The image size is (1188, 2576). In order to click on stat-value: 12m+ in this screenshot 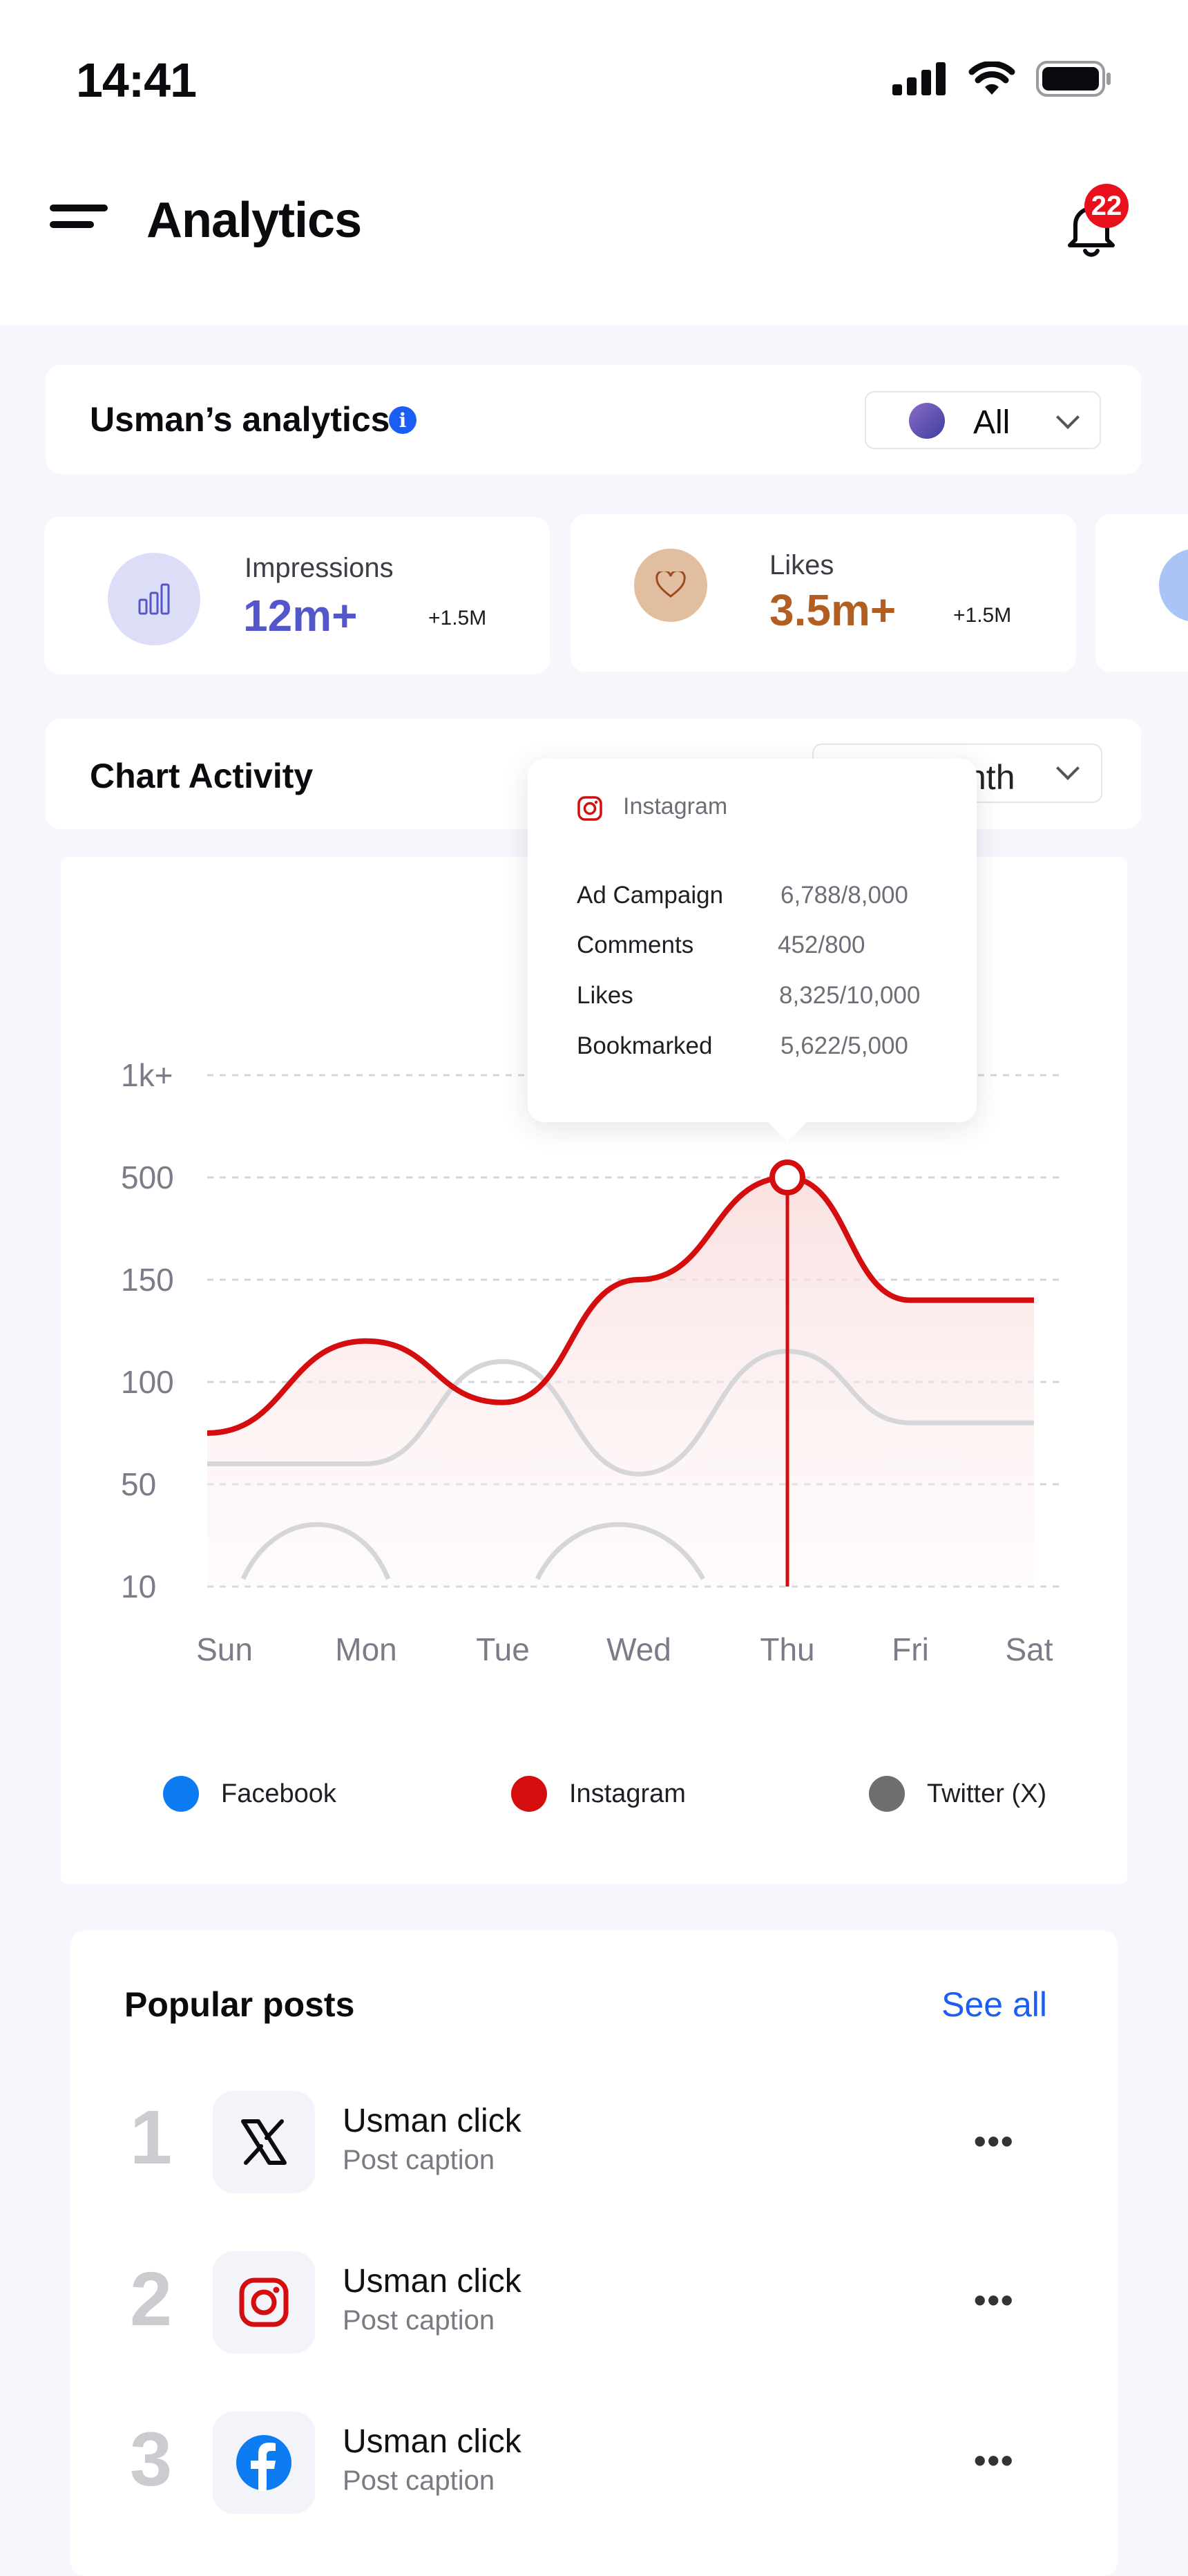, I will do `click(300, 616)`.